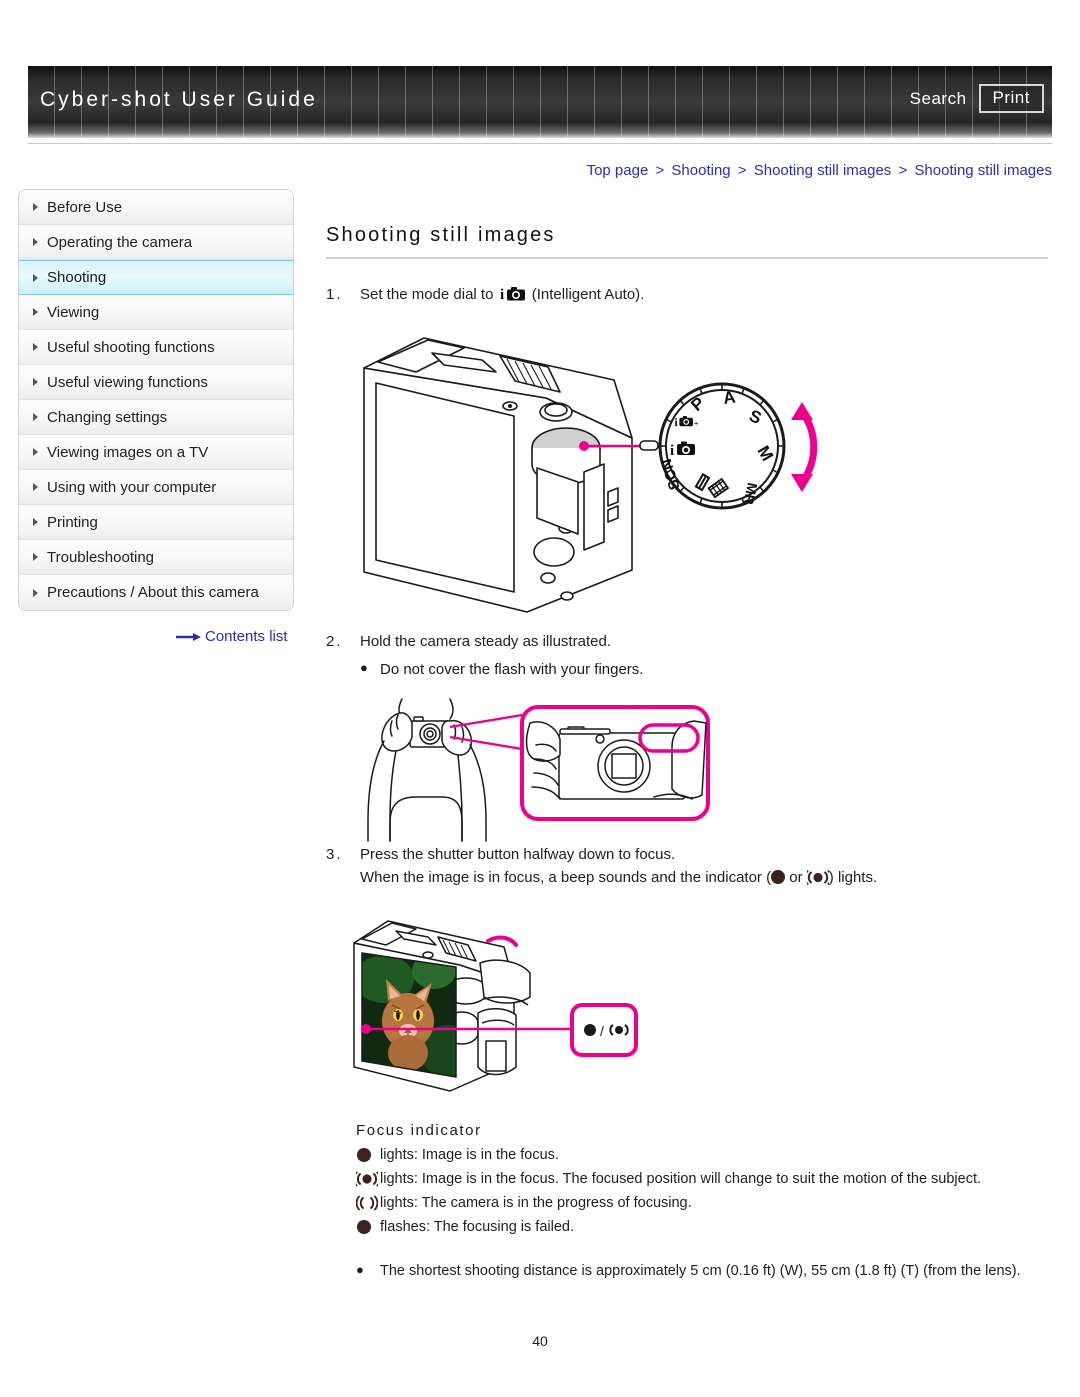 The image size is (1080, 1397). What do you see at coordinates (534, 768) in the screenshot?
I see `figure-hold-camera` at bounding box center [534, 768].